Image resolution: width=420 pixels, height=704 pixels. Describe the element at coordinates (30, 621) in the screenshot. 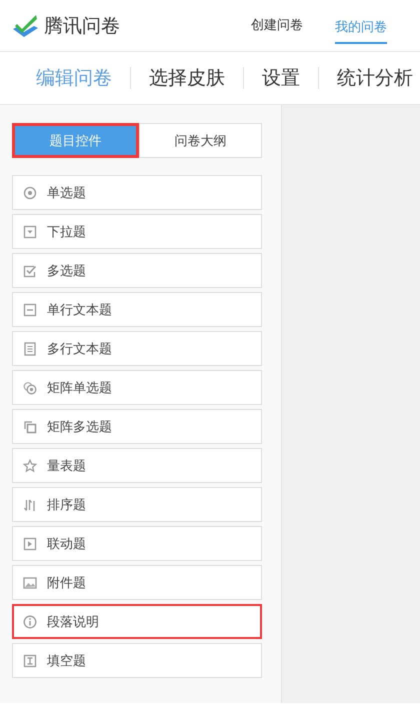

I see `info-icon` at that location.